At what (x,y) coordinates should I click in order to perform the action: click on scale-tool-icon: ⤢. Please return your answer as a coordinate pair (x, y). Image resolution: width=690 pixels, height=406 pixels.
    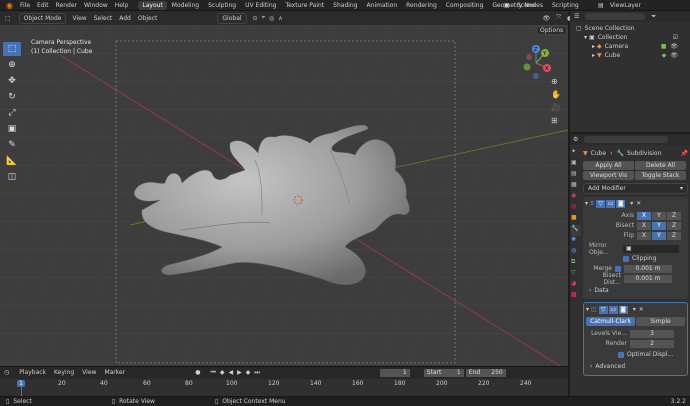
    Looking at the image, I should click on (12, 113).